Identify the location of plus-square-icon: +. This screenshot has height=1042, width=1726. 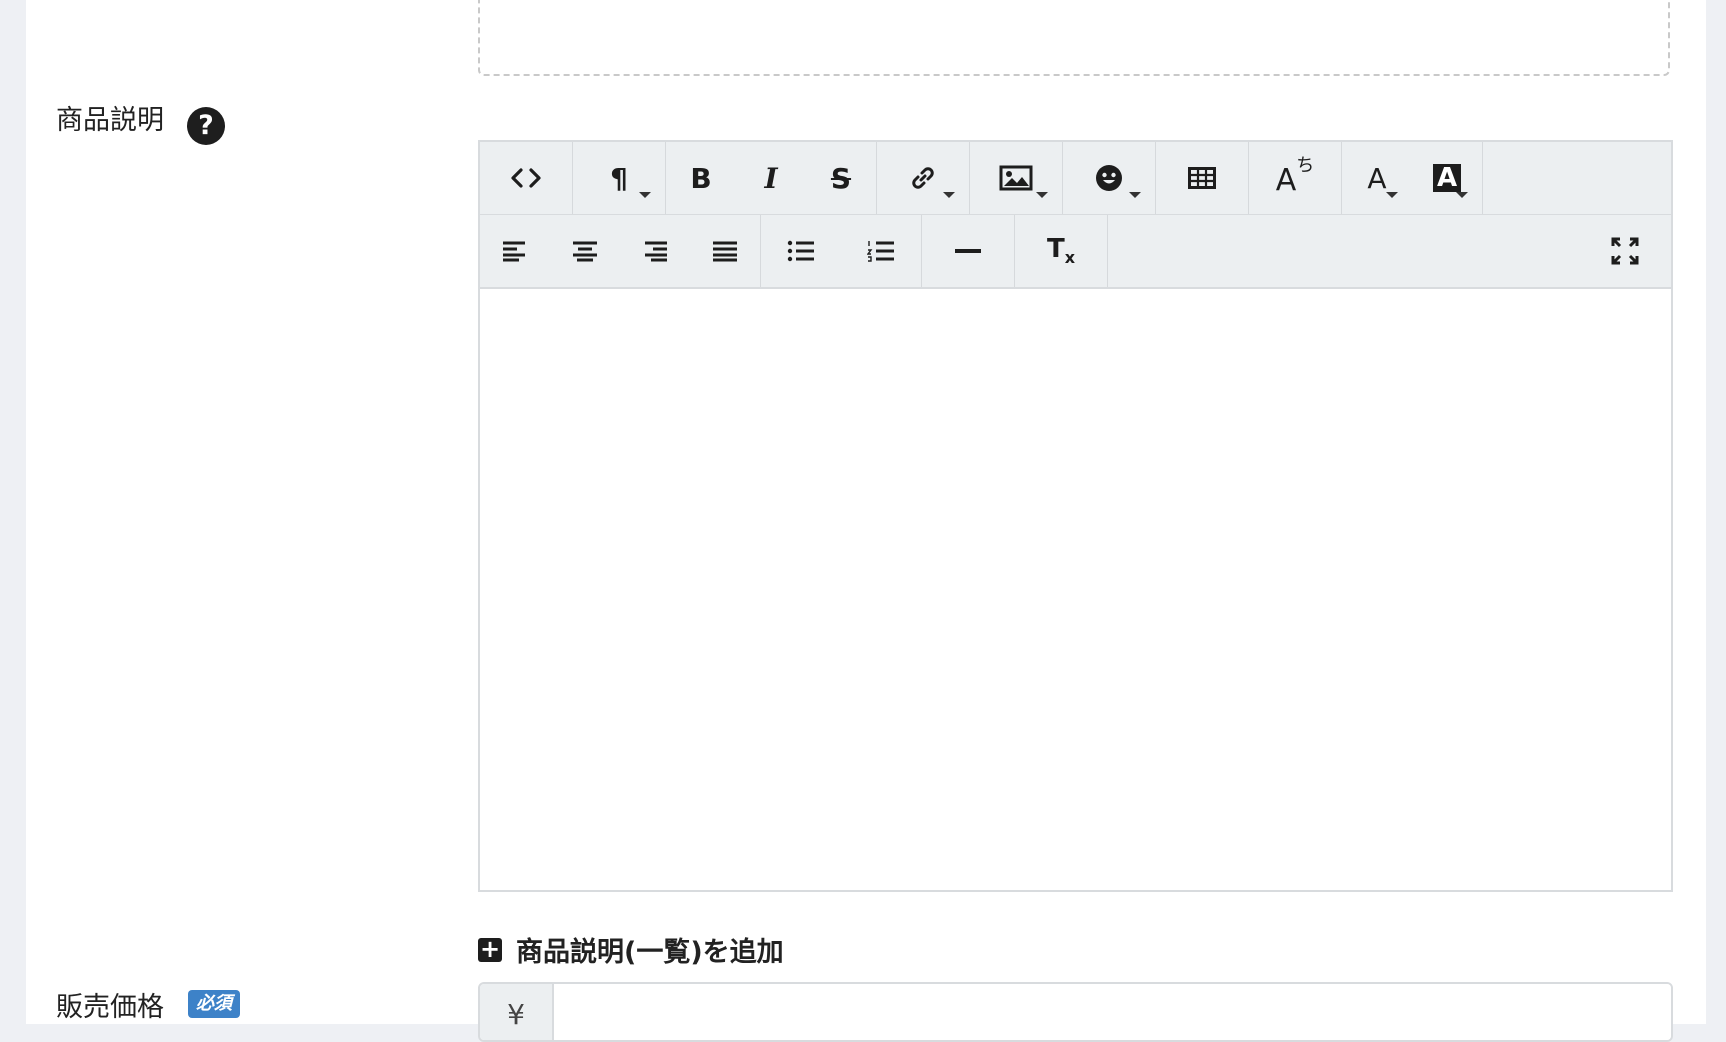
(490, 948).